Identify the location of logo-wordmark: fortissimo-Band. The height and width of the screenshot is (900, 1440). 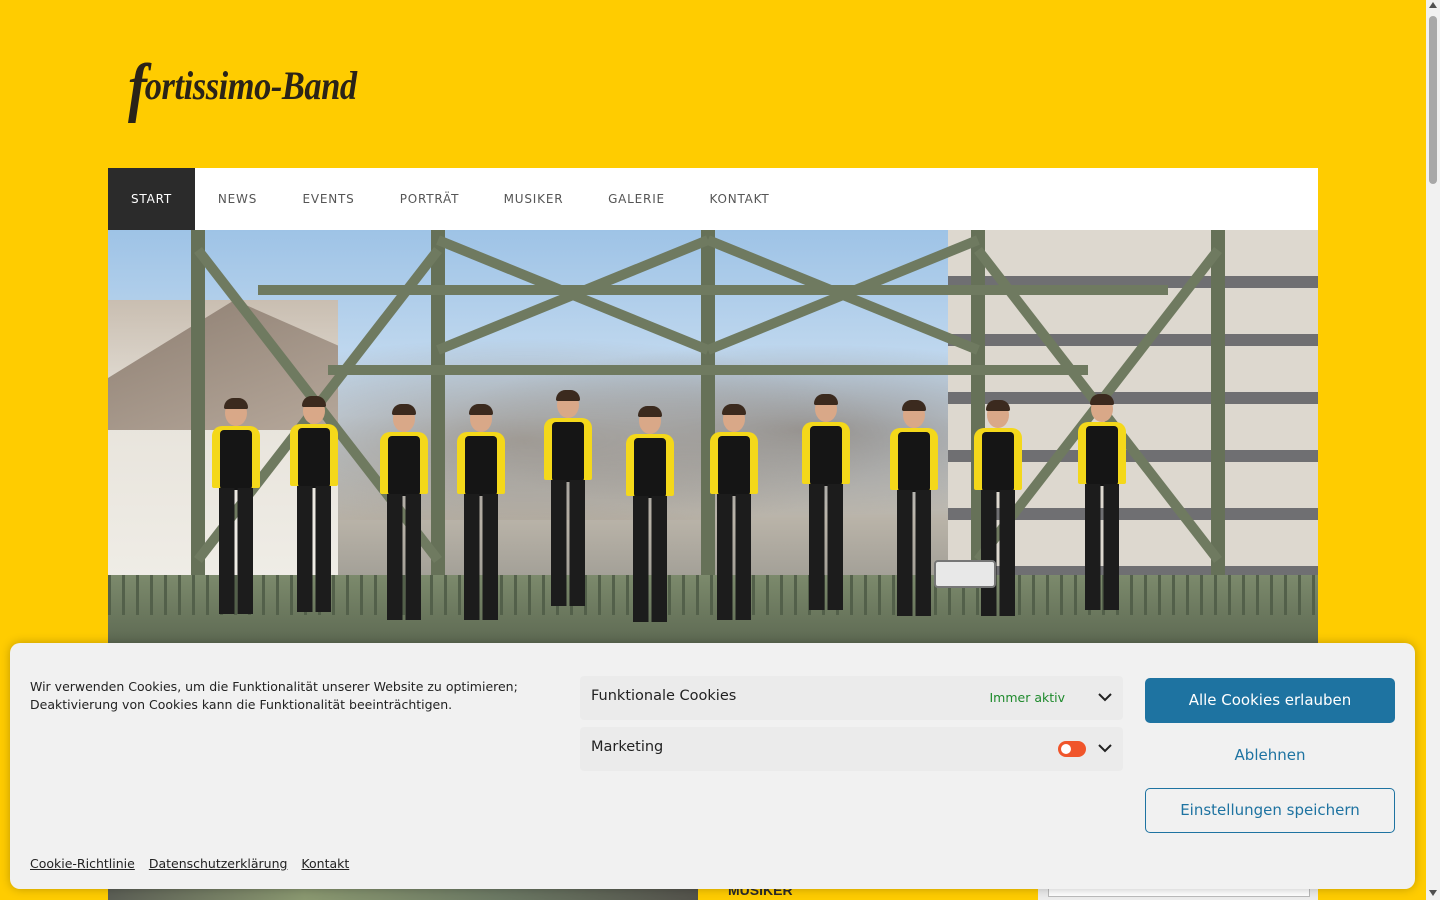
(242, 82).